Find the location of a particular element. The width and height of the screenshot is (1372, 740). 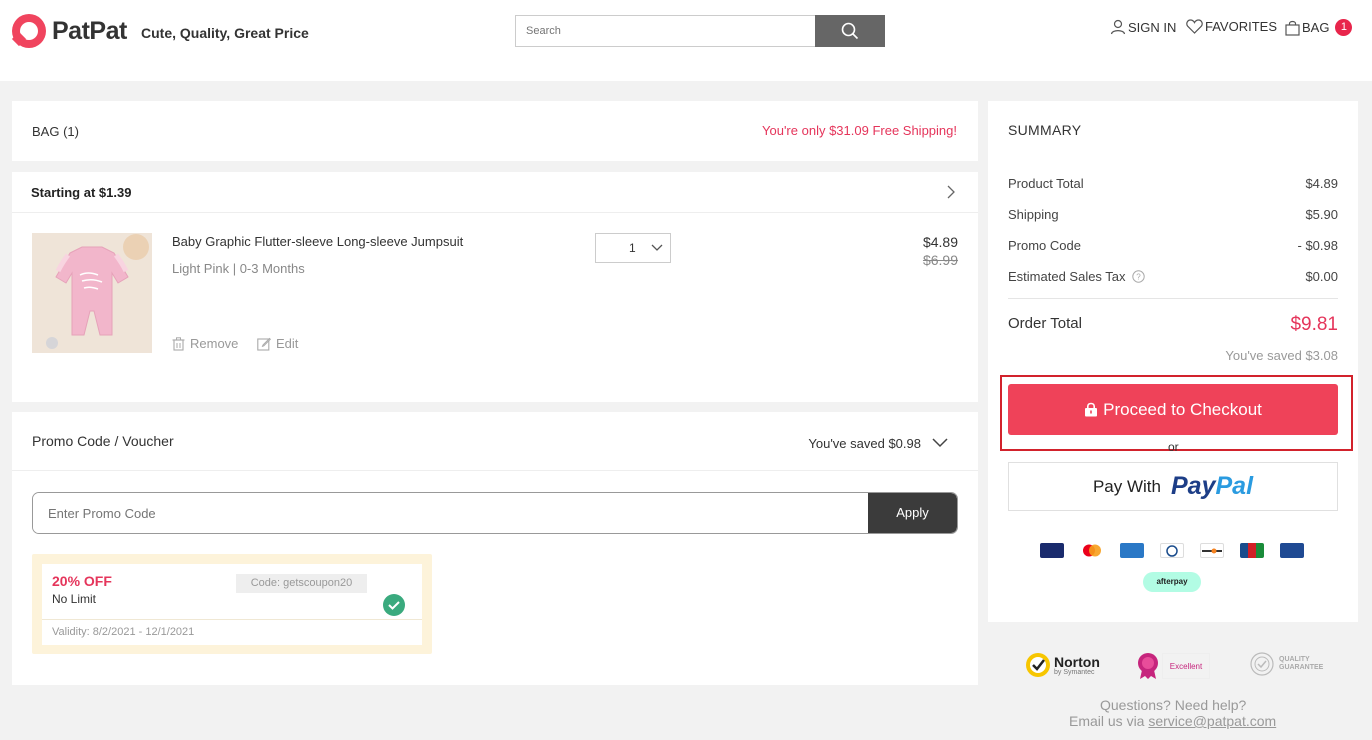

trash-icon is located at coordinates (178, 343).